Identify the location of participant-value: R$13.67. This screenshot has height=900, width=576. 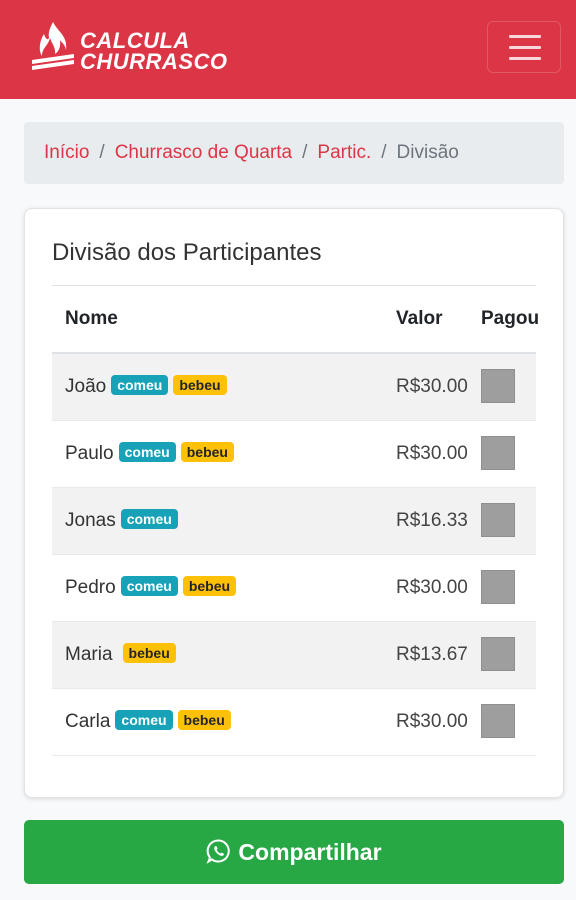
(432, 654).